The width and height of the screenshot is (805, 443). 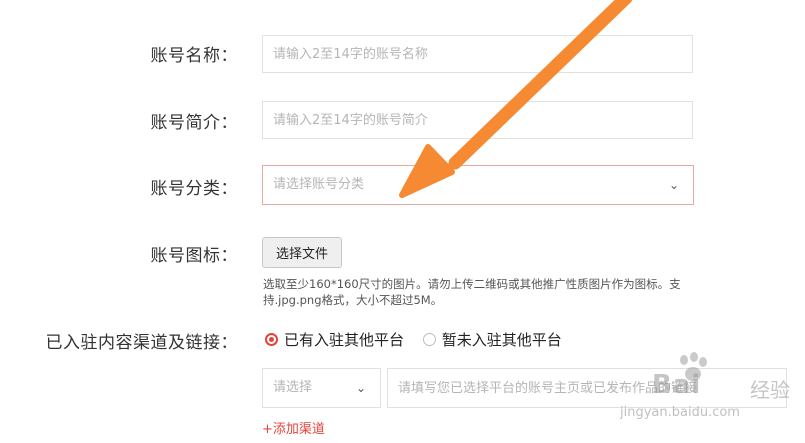 I want to click on account-icon-label: 账号图标：, so click(x=194, y=256).